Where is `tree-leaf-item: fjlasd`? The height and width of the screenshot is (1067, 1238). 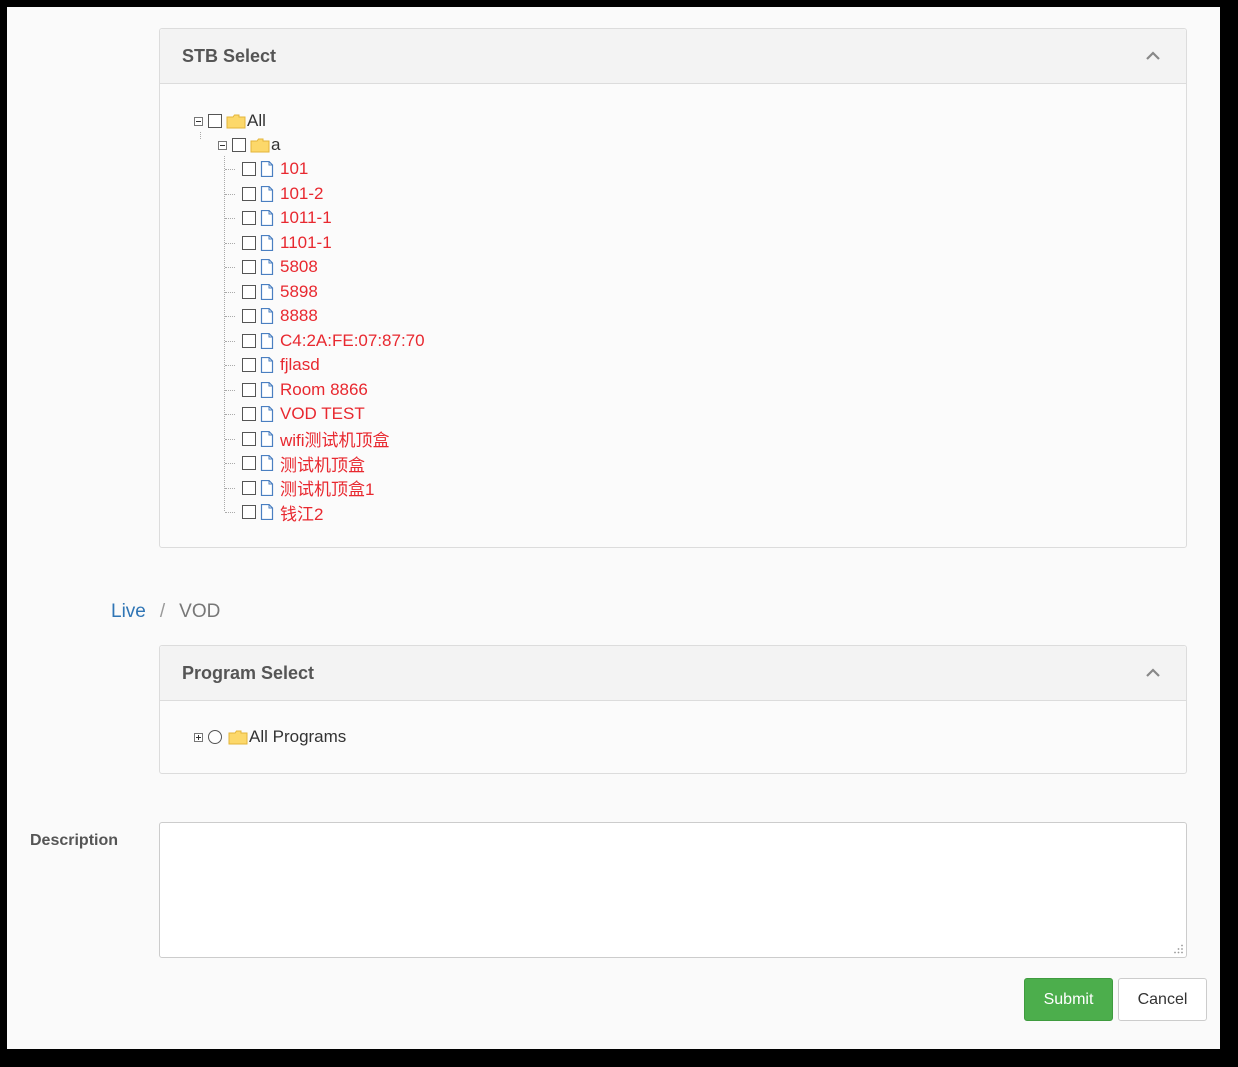 tree-leaf-item: fjlasd is located at coordinates (281, 365).